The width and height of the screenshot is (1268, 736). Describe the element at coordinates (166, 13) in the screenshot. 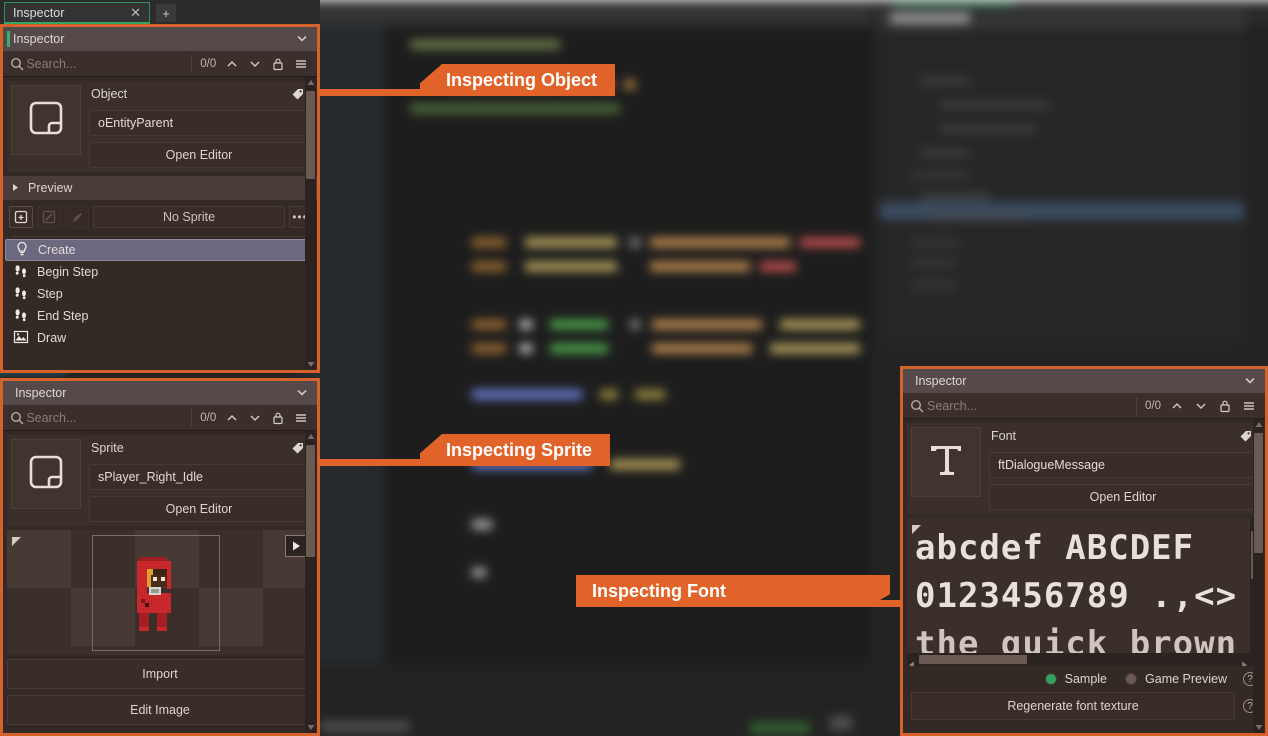

I see `plus-icon: +` at that location.